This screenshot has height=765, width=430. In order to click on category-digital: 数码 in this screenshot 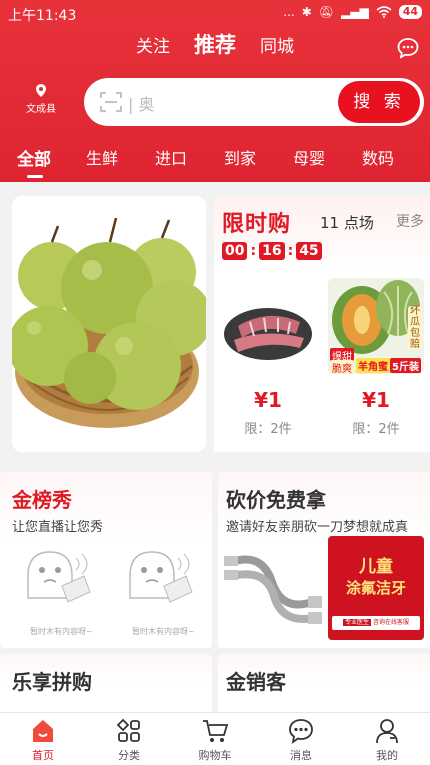, I will do `click(378, 157)`.